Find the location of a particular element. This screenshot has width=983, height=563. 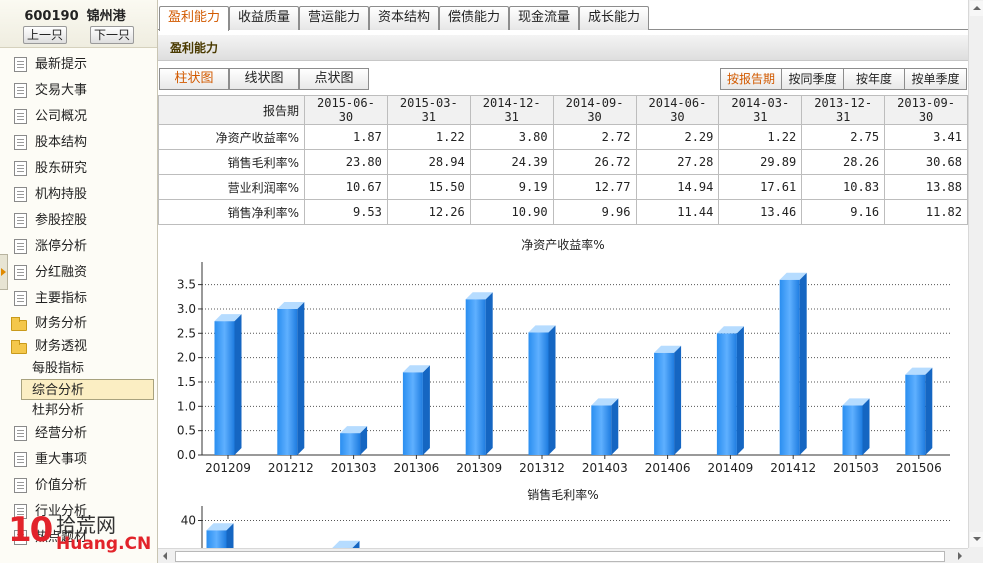

horizontal-scroll-thumb is located at coordinates (560, 556).